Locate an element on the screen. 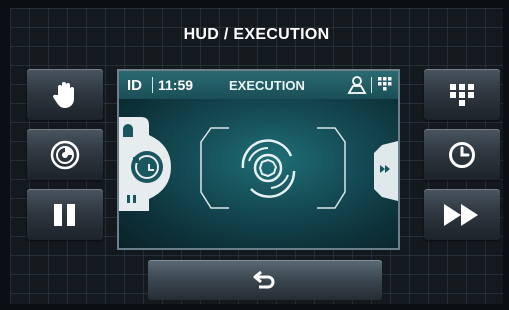 The image size is (509, 310). id-label: ID is located at coordinates (134, 85).